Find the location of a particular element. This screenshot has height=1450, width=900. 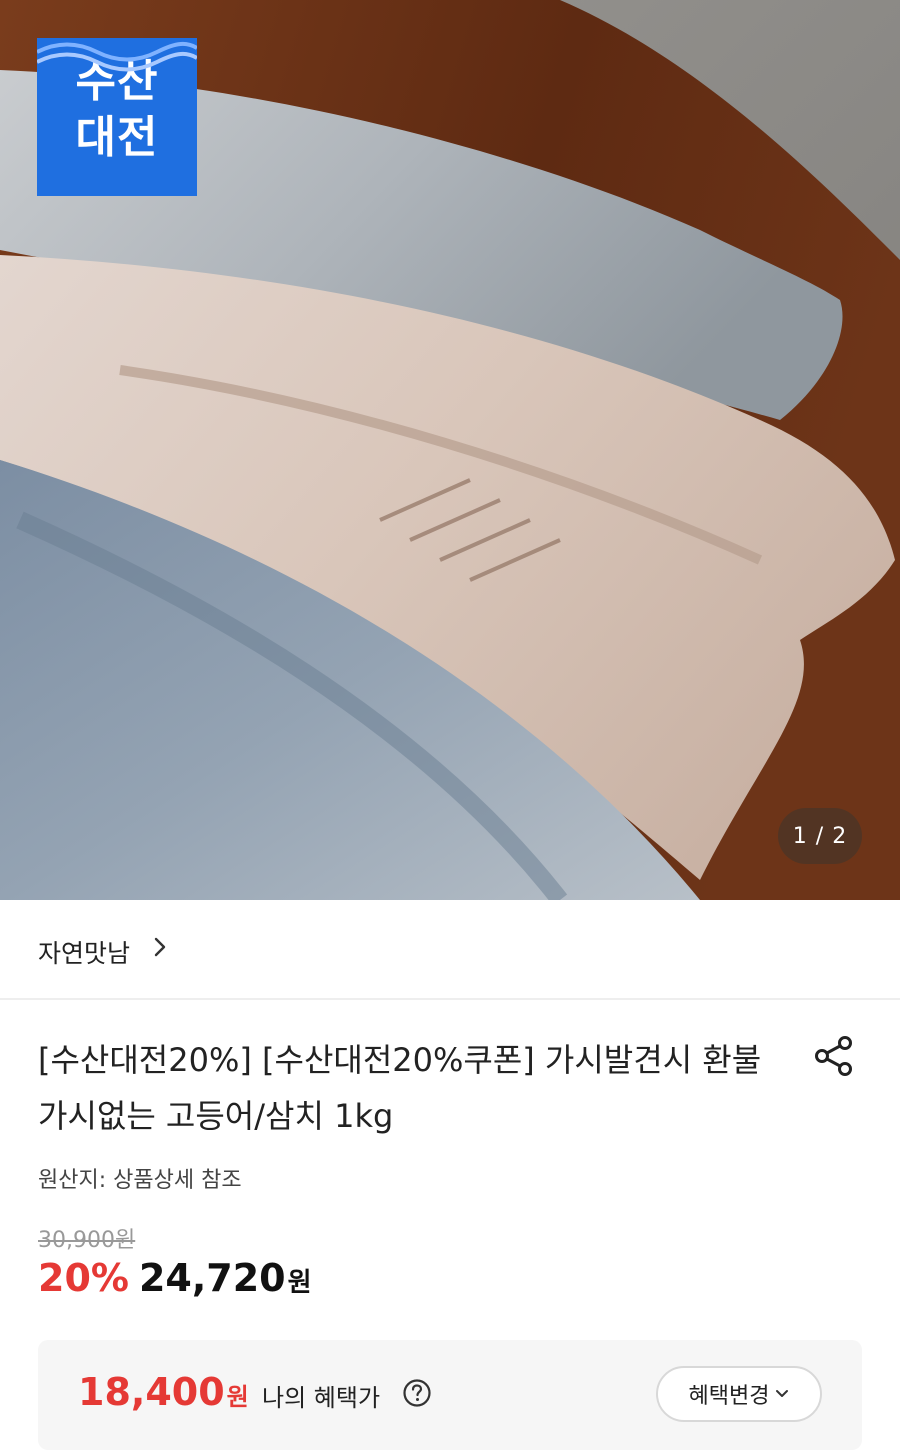

store-name: 자연맛남 is located at coordinates (84, 953).